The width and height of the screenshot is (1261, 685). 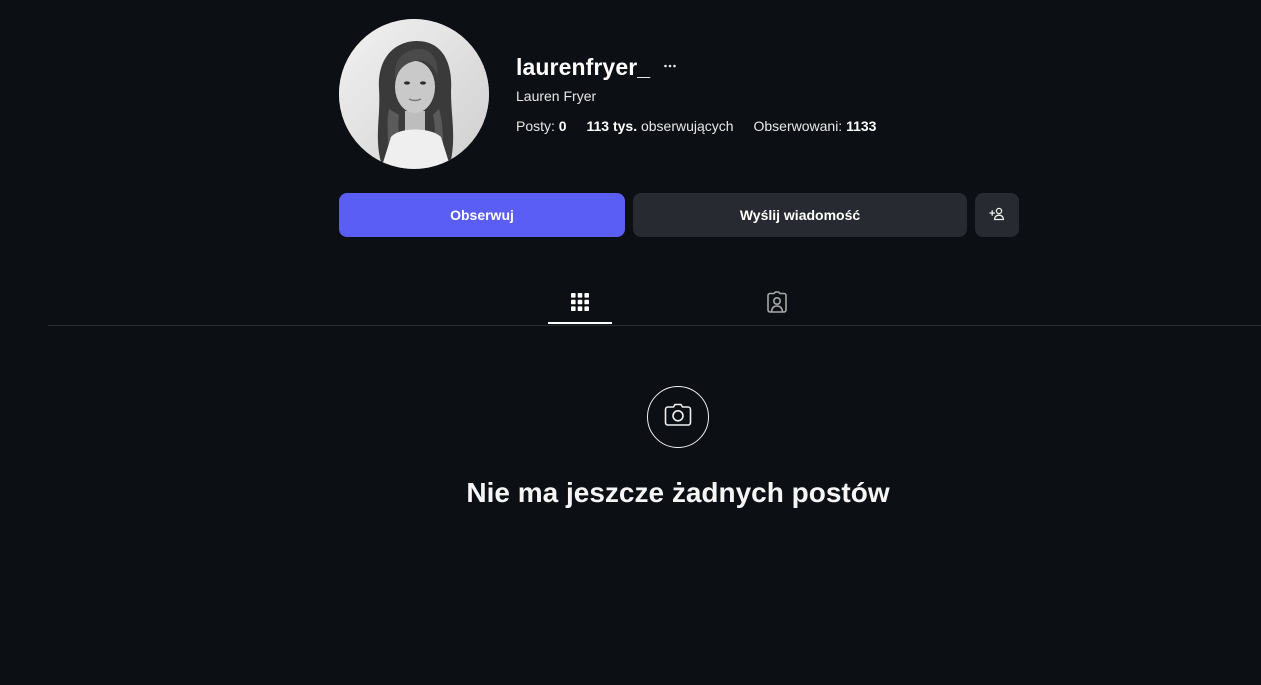 What do you see at coordinates (482, 215) in the screenshot?
I see `follow-button: Obserwuj` at bounding box center [482, 215].